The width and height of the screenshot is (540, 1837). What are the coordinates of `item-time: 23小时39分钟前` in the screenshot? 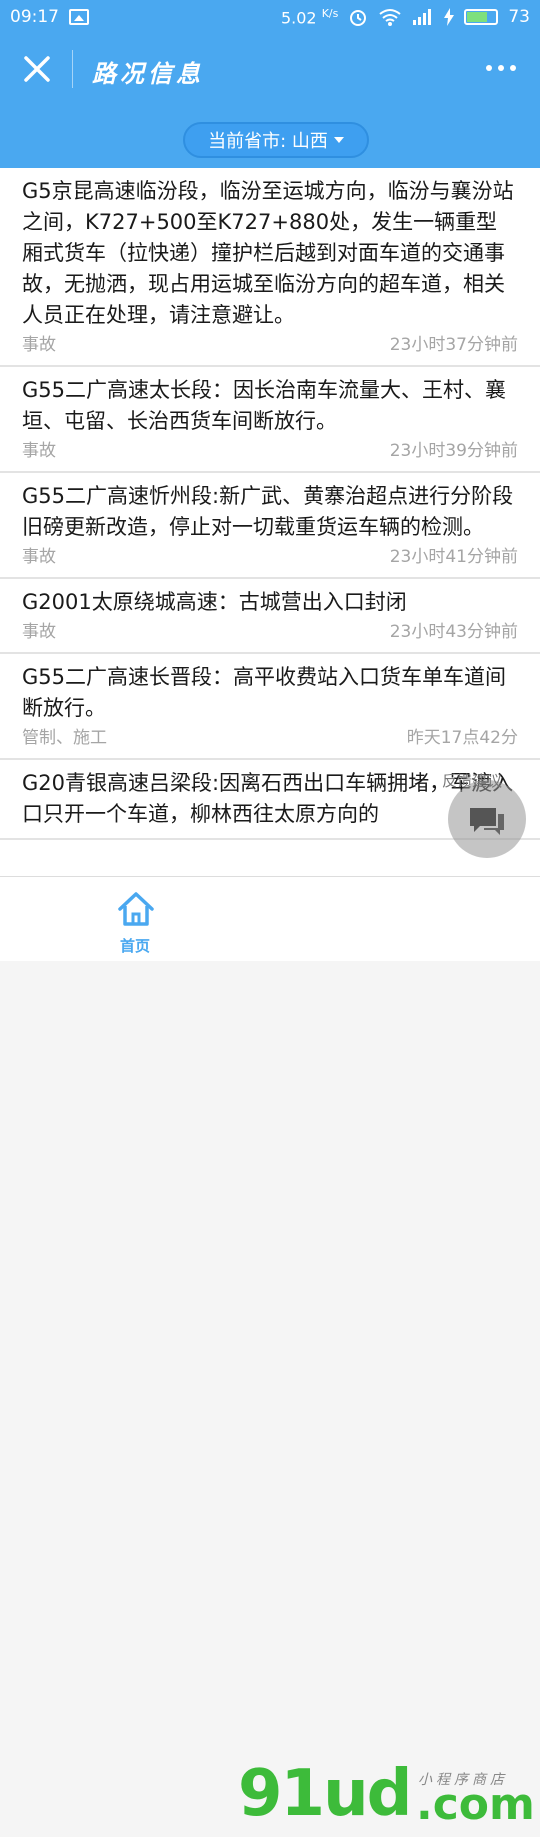 It's located at (453, 451).